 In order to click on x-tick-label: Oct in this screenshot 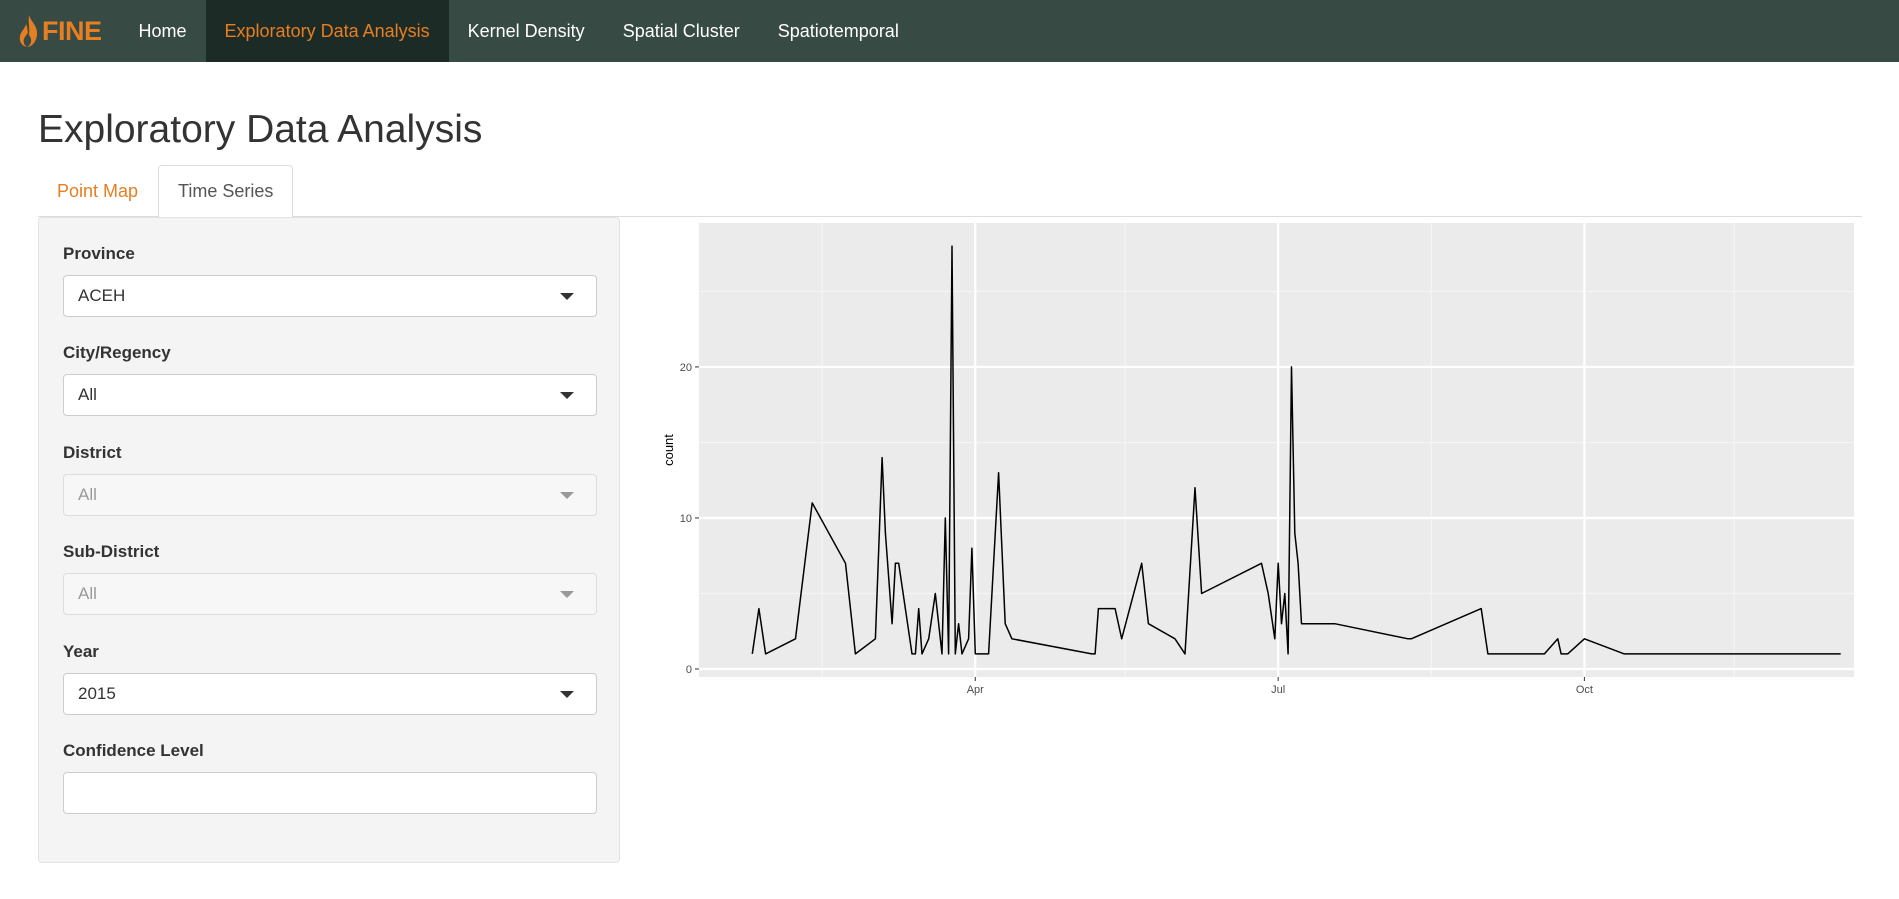, I will do `click(1584, 690)`.